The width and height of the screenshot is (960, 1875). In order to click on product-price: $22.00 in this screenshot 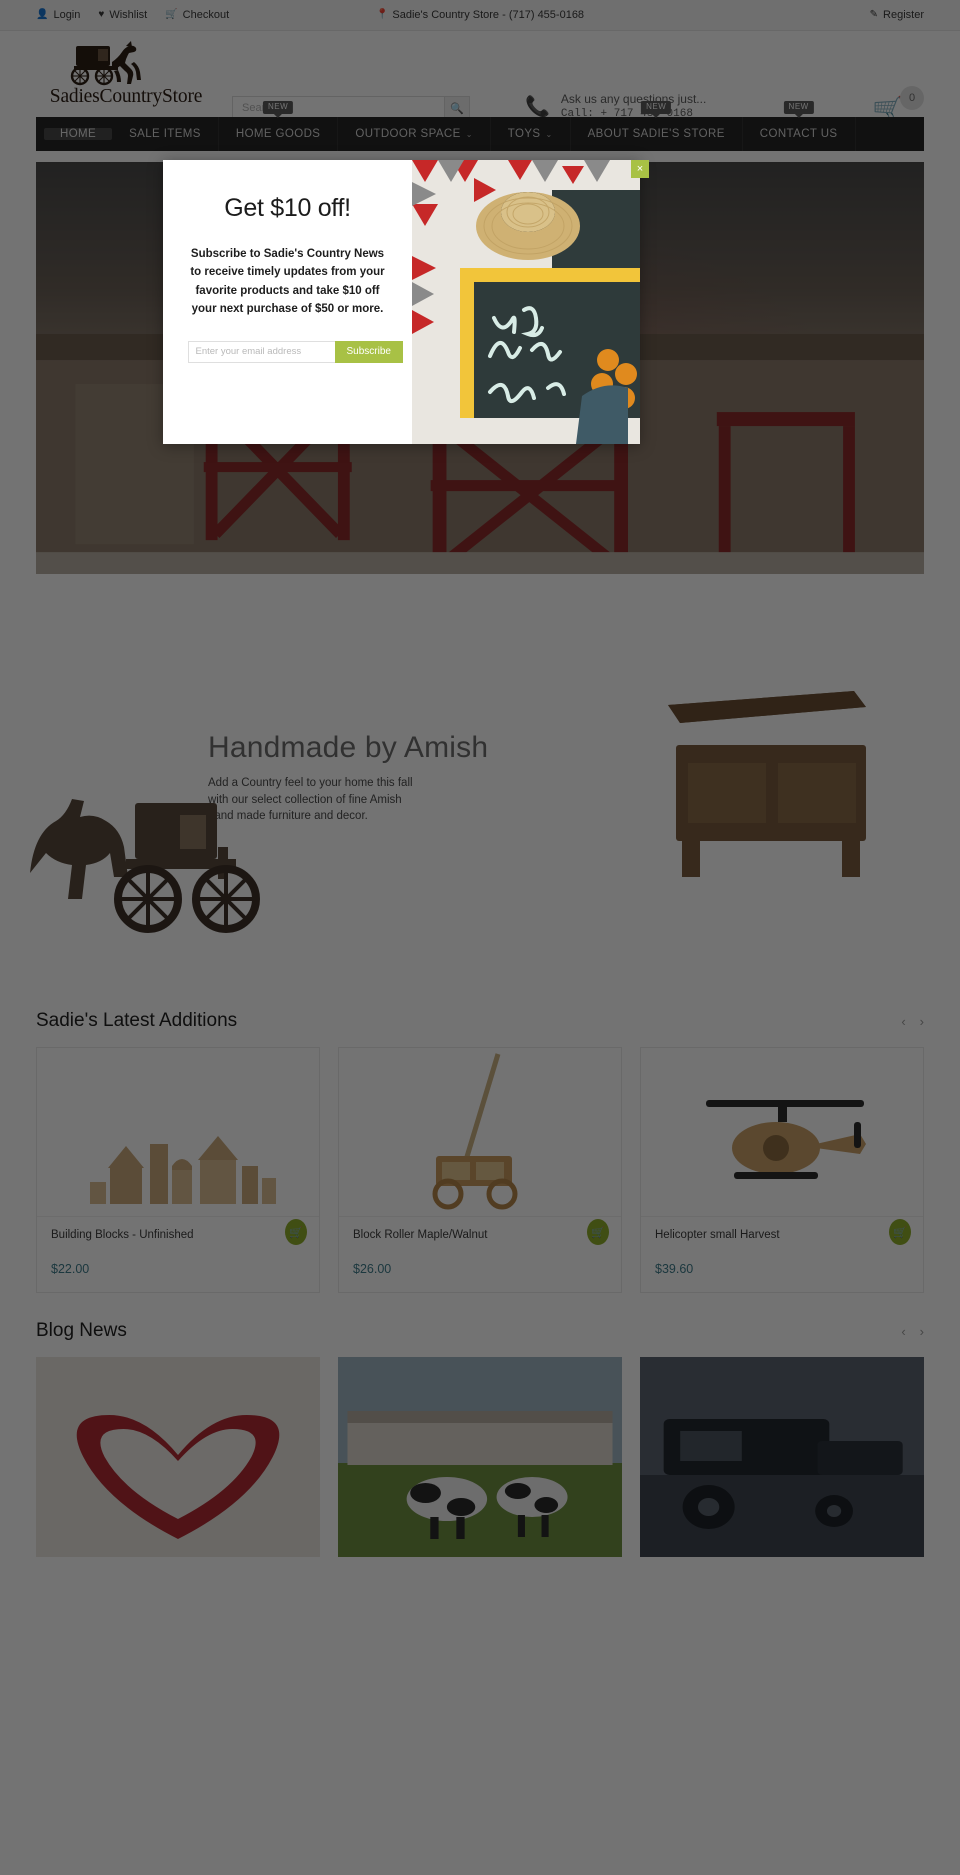, I will do `click(70, 1269)`.